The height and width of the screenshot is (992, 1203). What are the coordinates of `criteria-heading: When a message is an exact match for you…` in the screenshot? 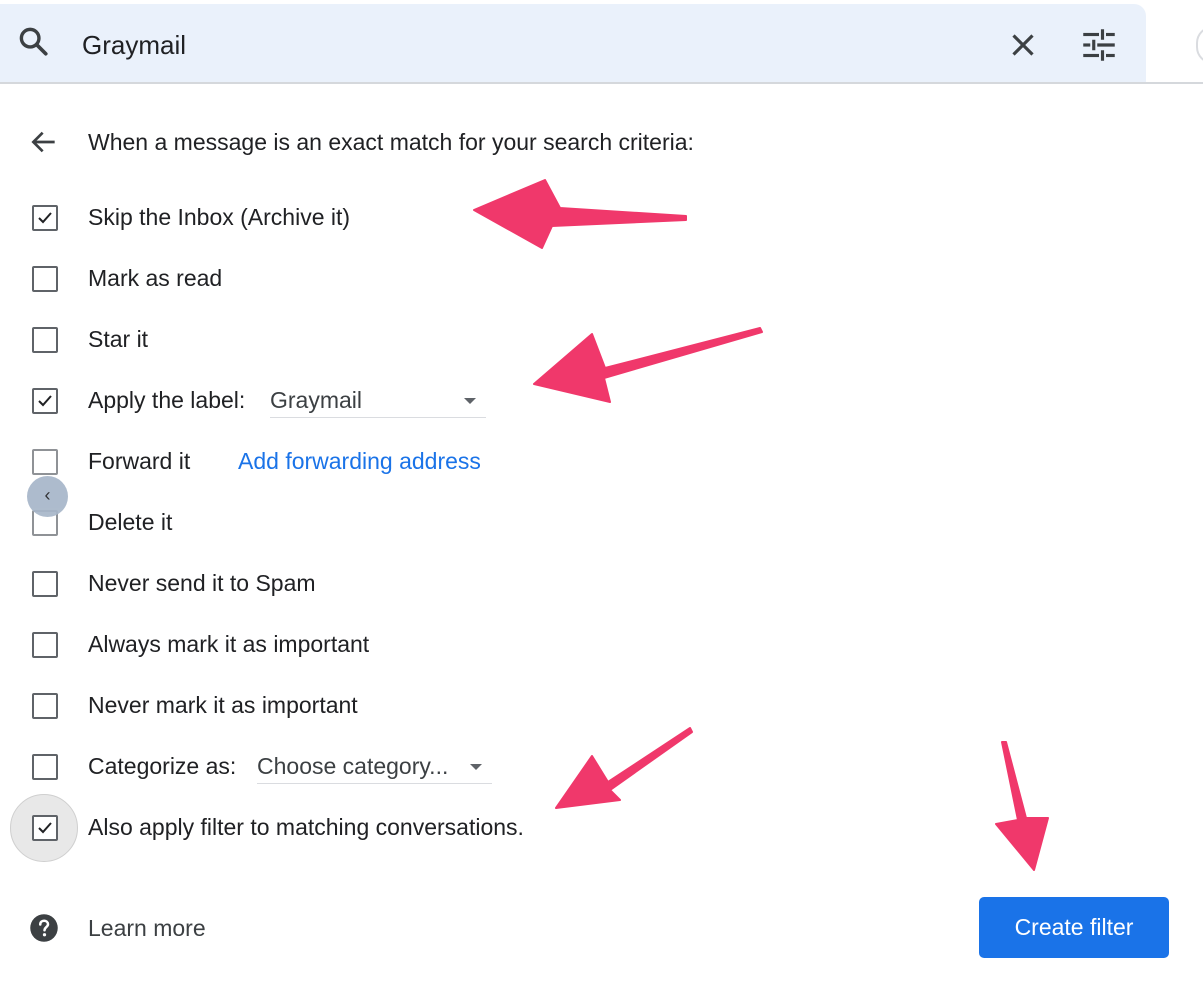 It's located at (391, 142).